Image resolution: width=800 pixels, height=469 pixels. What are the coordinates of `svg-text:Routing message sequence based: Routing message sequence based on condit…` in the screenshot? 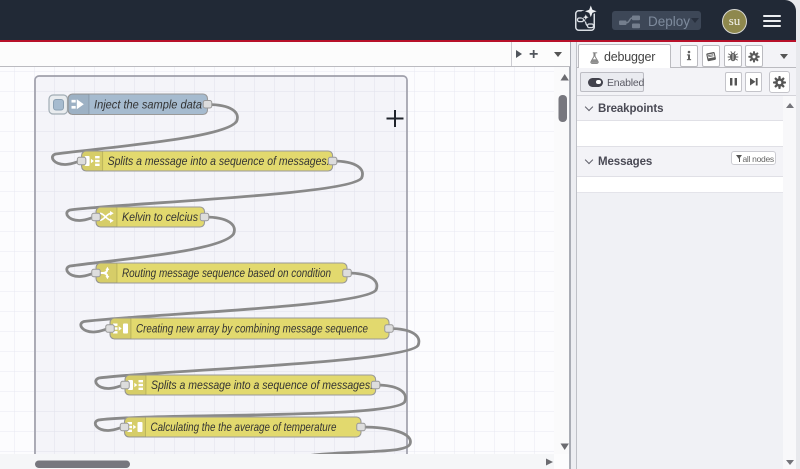 It's located at (226, 273).